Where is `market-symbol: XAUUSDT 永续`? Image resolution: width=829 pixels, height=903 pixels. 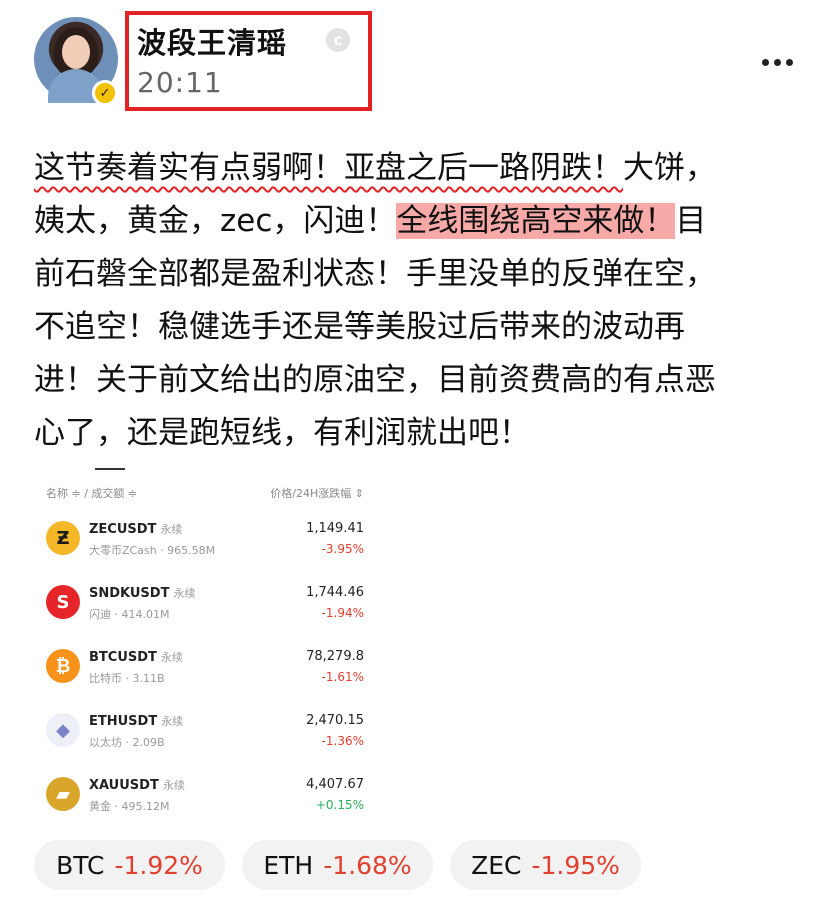
market-symbol: XAUUSDT 永续 is located at coordinates (137, 785).